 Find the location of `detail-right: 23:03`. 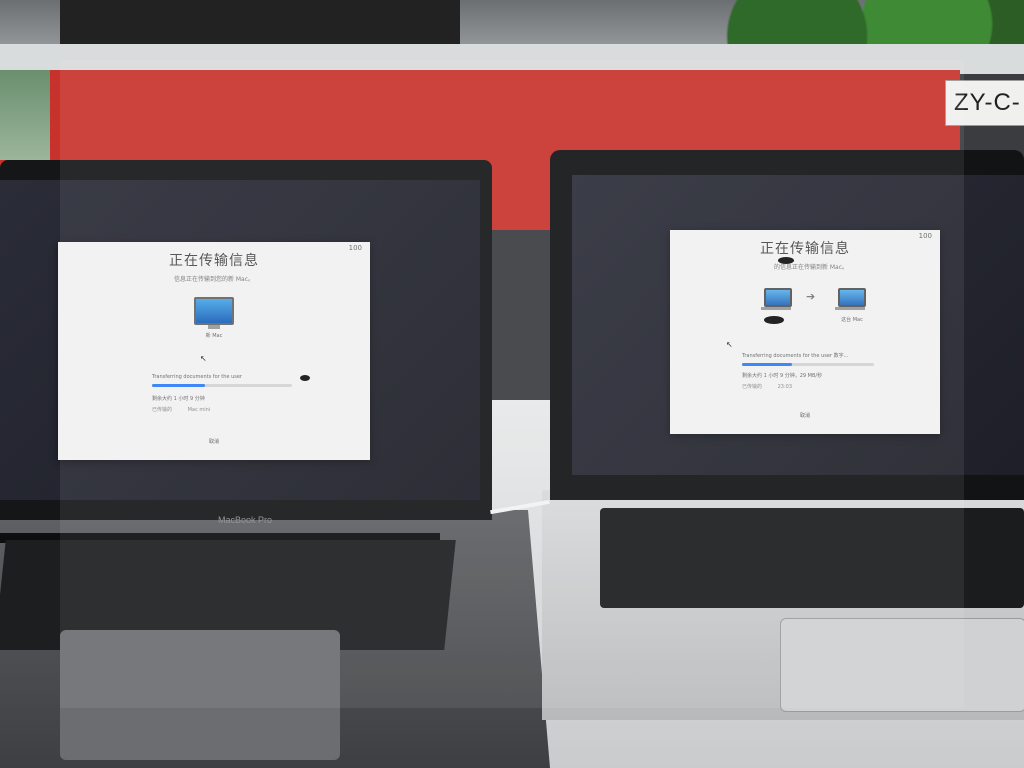

detail-right: 23:03 is located at coordinates (785, 387).